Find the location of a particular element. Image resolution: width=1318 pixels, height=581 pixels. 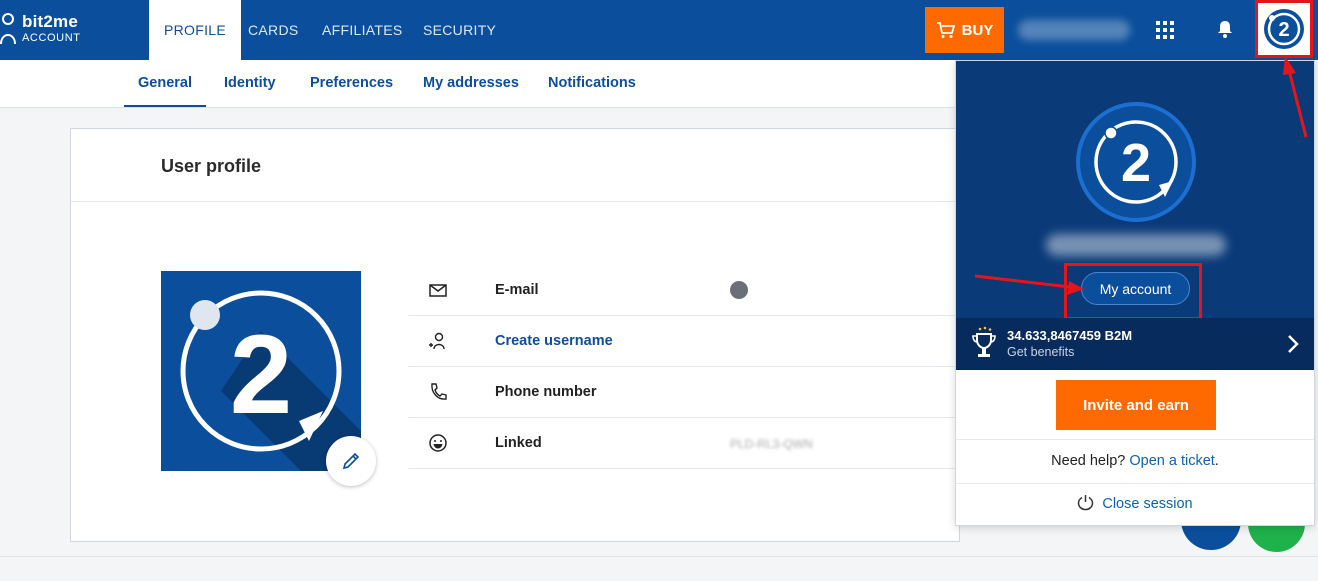

bit2me-avatar-icon: 2 is located at coordinates (1284, 29).